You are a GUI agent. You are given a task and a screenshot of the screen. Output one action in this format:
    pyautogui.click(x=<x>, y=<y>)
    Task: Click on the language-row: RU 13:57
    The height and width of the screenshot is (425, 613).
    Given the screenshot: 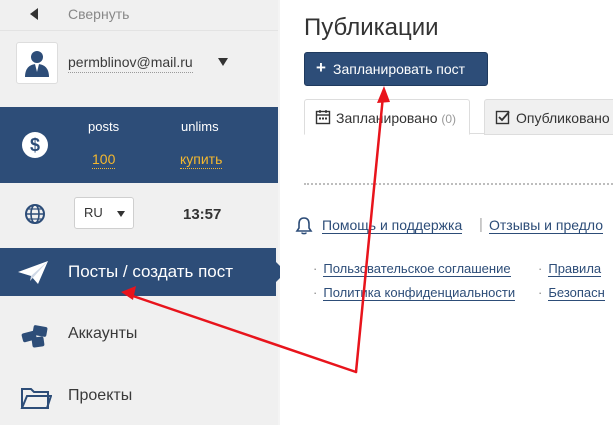 What is the action you would take?
    pyautogui.click(x=139, y=215)
    